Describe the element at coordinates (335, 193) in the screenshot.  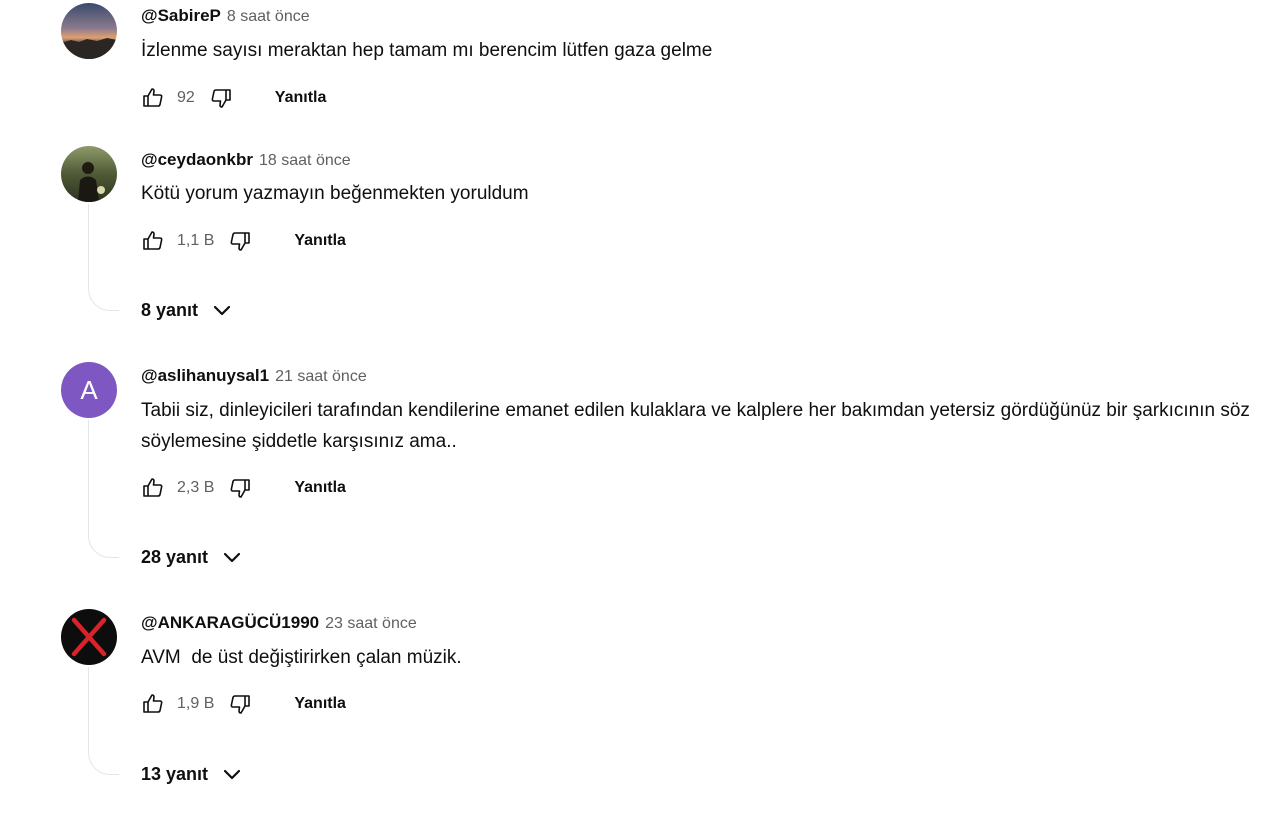
I see `comment-text: Kötü yorum yazmayın beğenmekten yoruldum` at that location.